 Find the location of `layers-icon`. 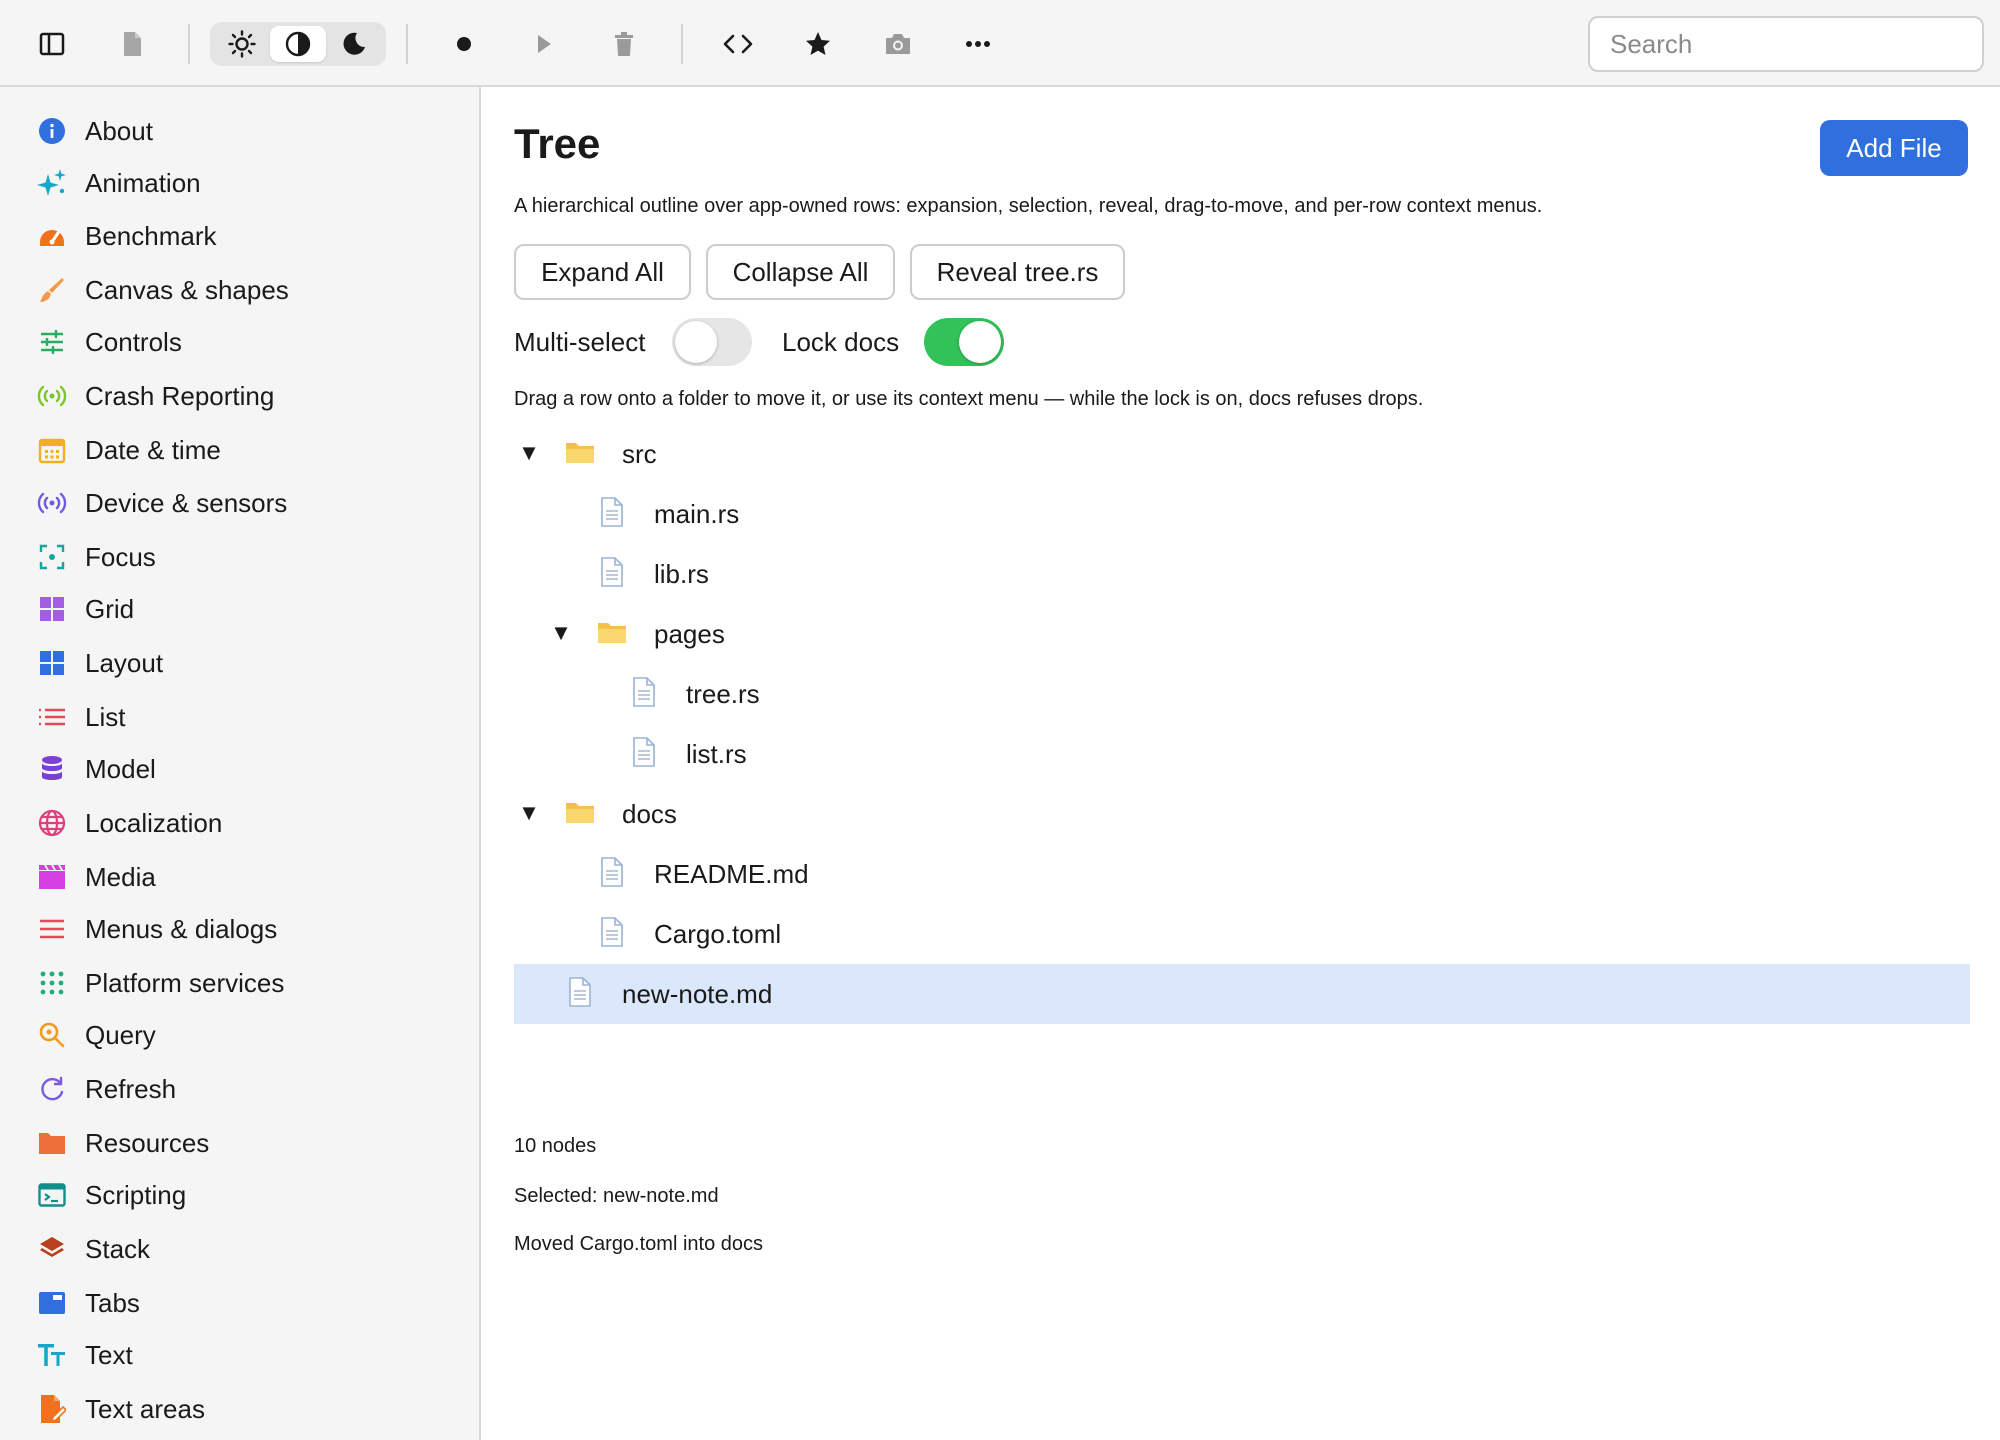

layers-icon is located at coordinates (52, 1249).